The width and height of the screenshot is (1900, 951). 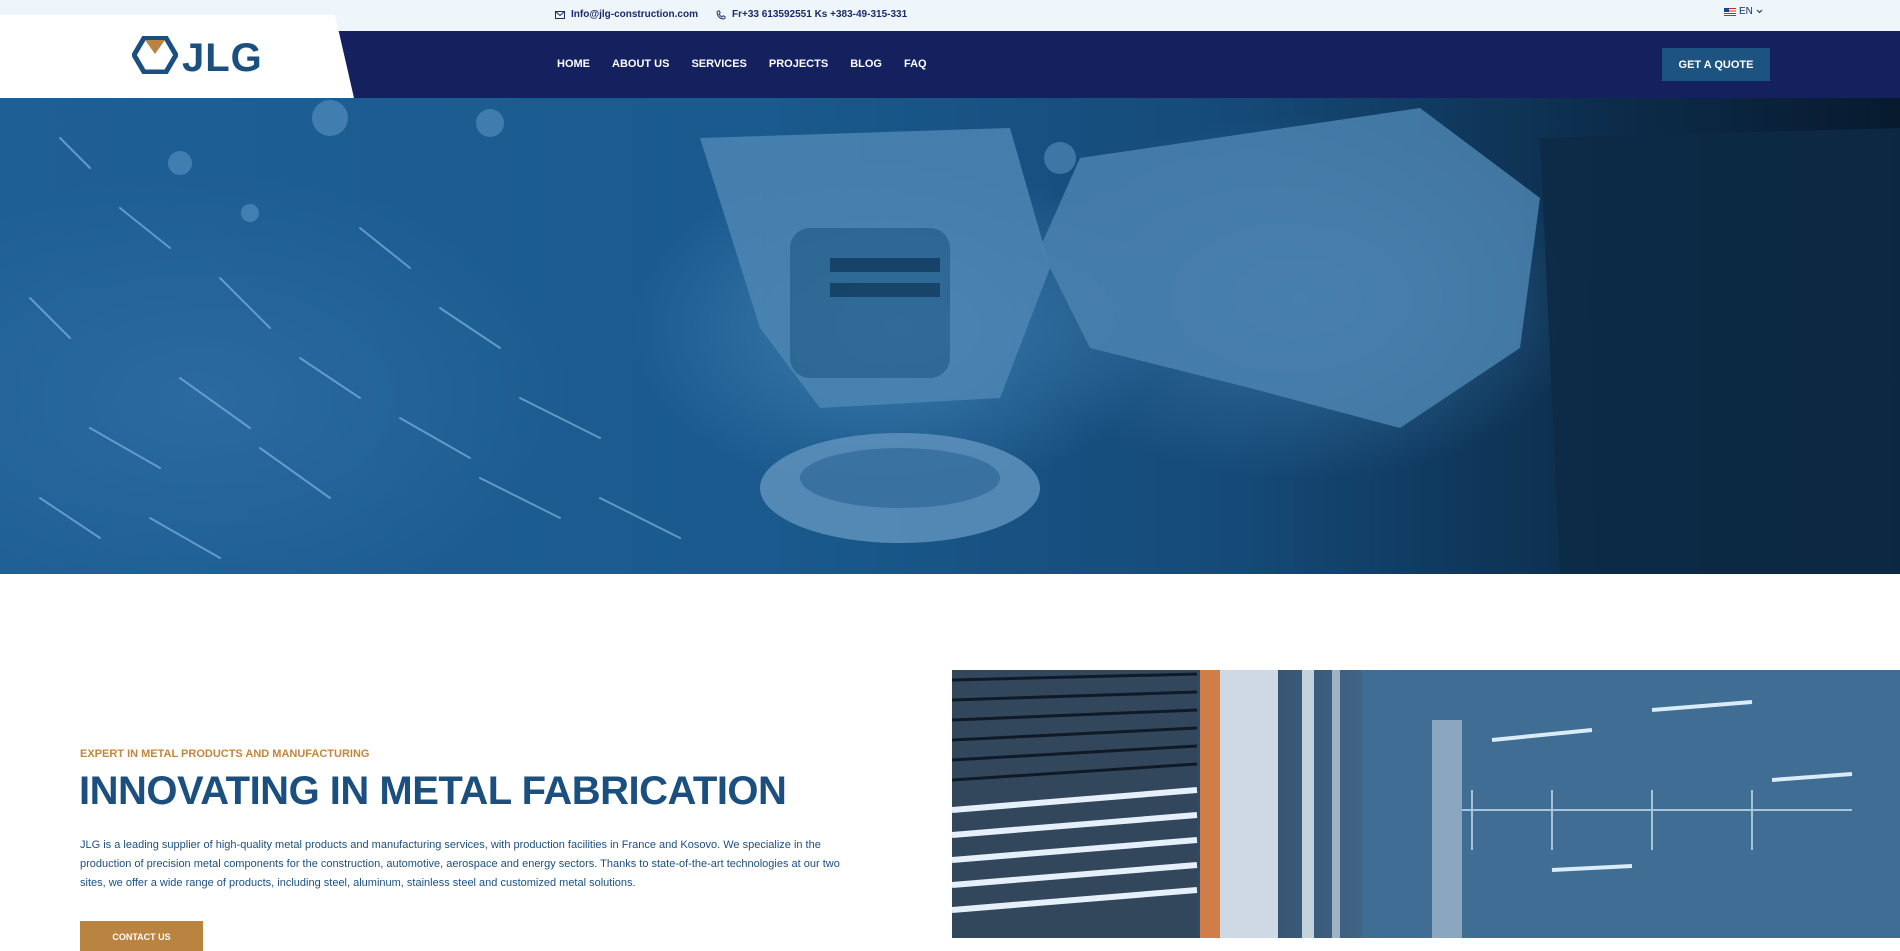 I want to click on language-label: EN, so click(x=1746, y=11).